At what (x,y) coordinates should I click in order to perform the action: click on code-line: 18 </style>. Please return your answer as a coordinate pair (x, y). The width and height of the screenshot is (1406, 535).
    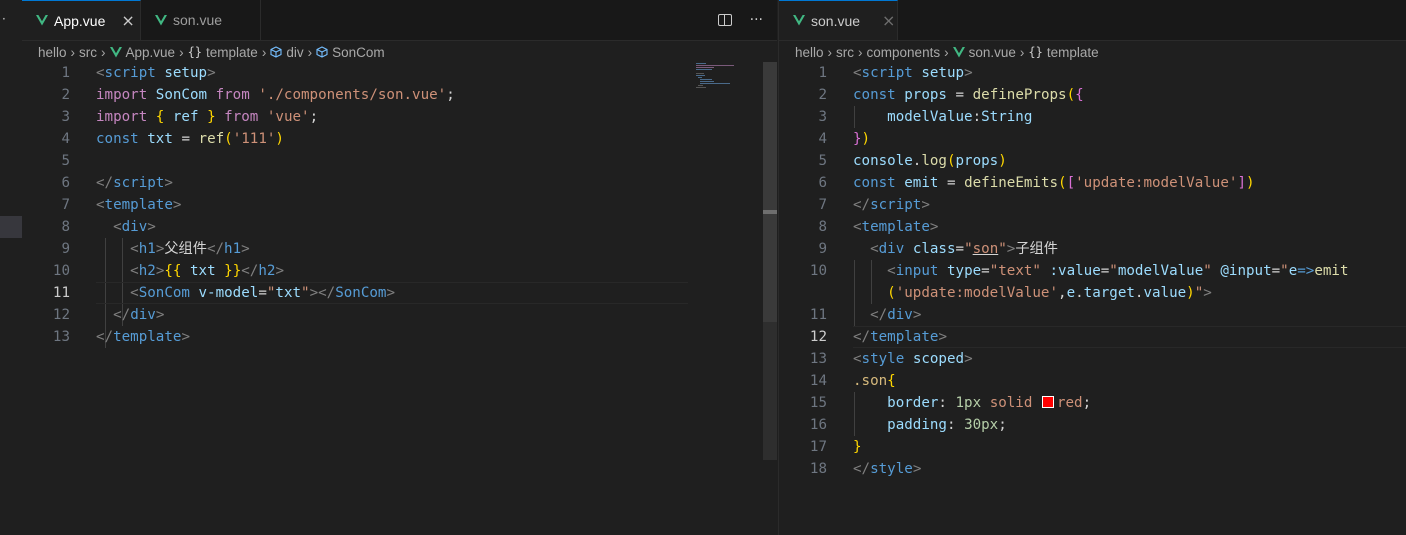
    Looking at the image, I should click on (865, 469).